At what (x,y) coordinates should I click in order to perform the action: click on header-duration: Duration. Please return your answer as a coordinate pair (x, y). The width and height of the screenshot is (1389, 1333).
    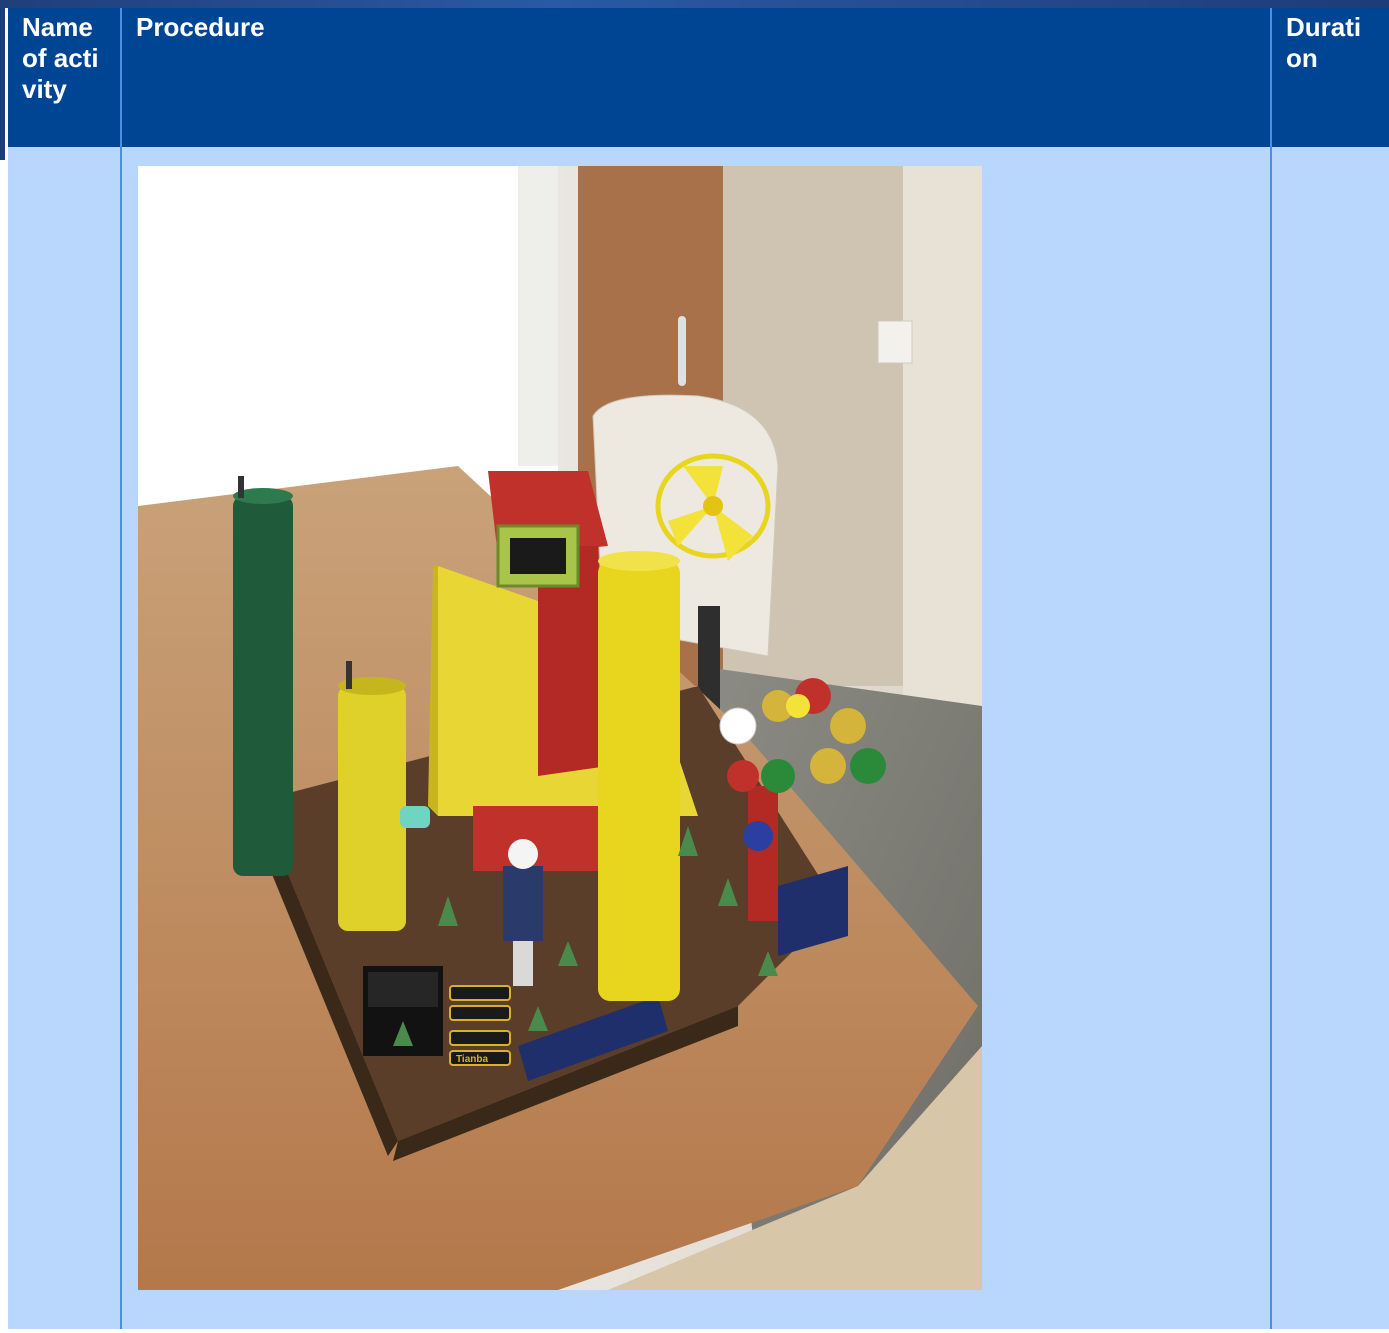
    Looking at the image, I should click on (1330, 77).